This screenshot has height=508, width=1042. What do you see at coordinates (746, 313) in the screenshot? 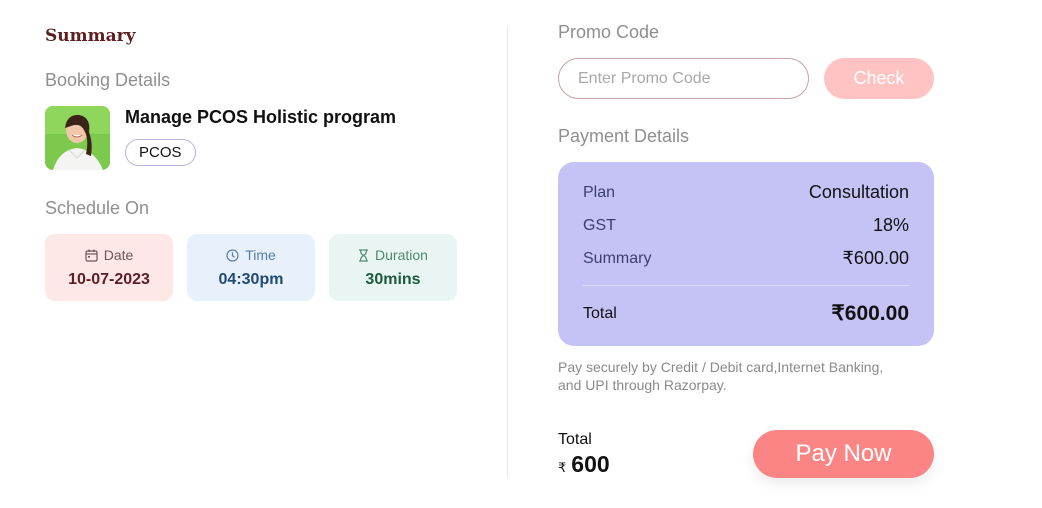
I see `payment-row-total: Total ₹600.00` at bounding box center [746, 313].